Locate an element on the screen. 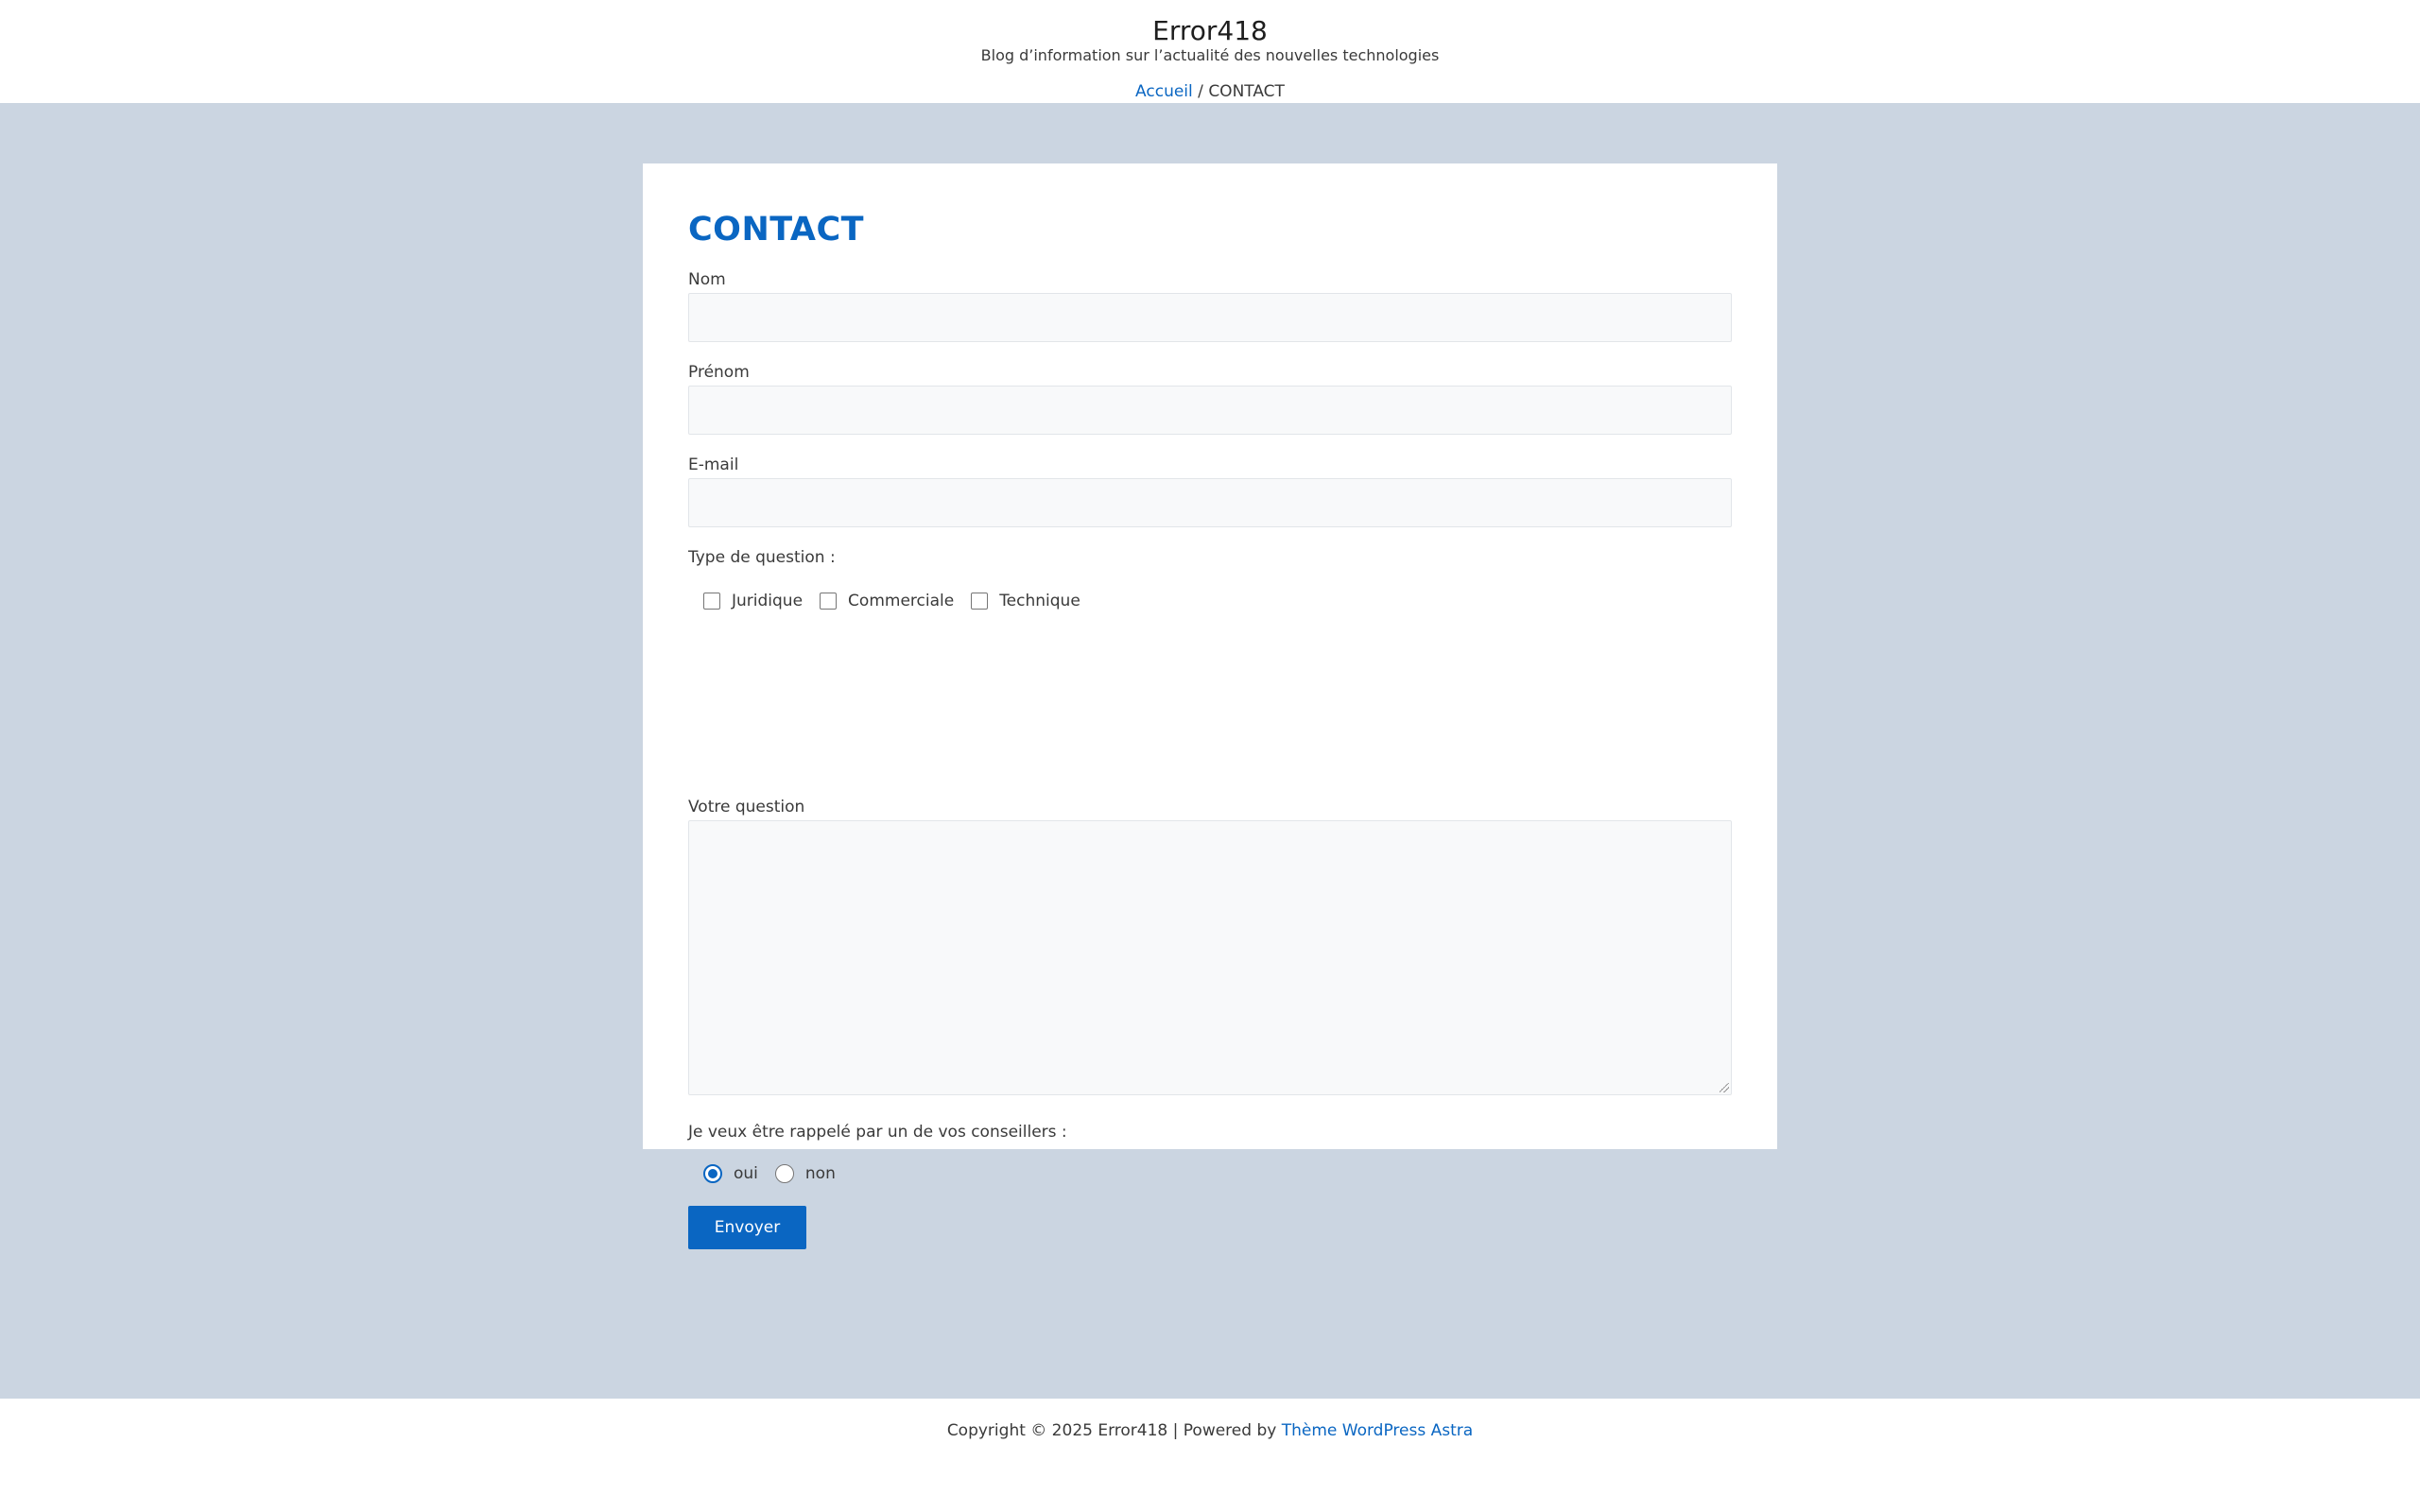  callback-oui: oui is located at coordinates (730, 1173).